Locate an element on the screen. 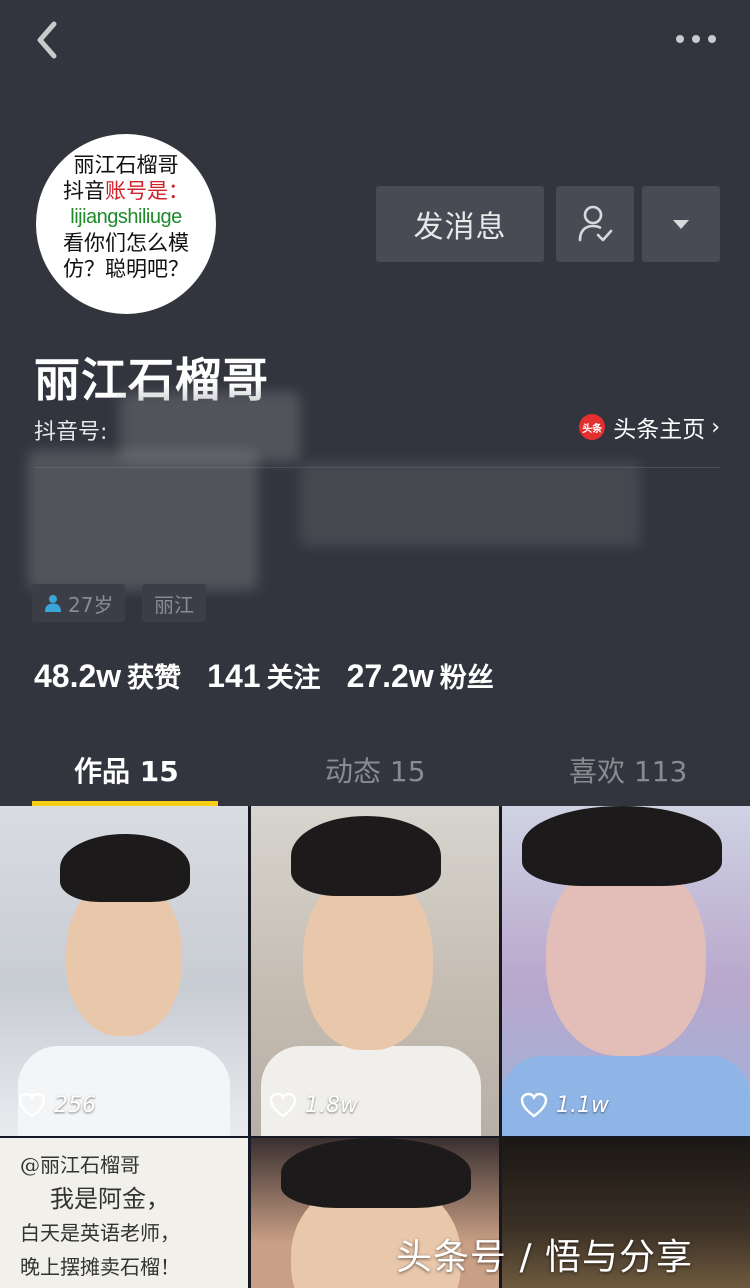 This screenshot has height=1288, width=750. avatar-text-prefix: 抖音 is located at coordinates (84, 191).